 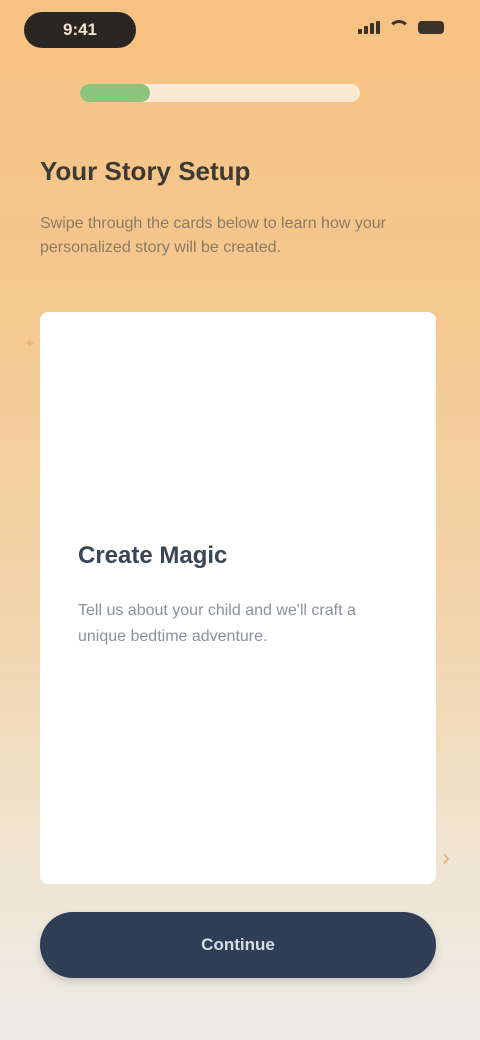 I want to click on battery-icon, so click(x=431, y=27).